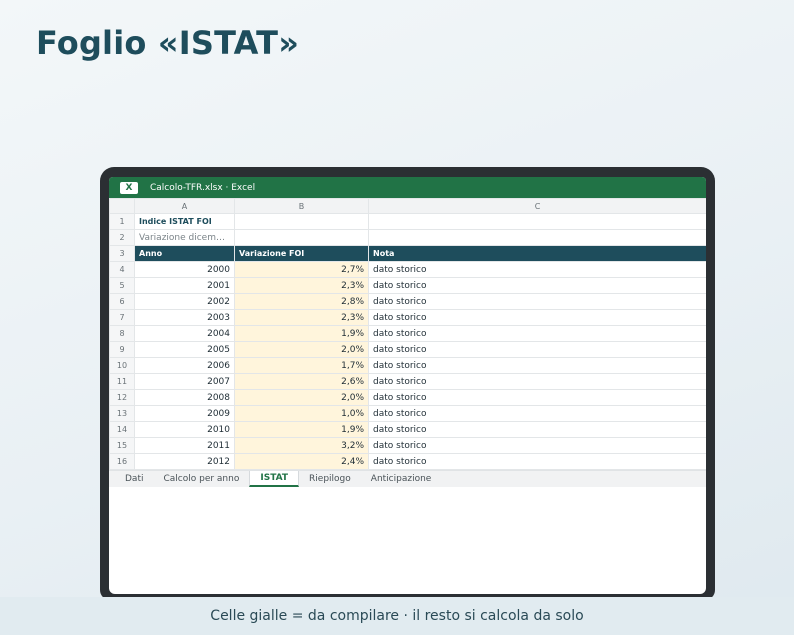  I want to click on table-row: 16 2012 2,4% dato storico, so click(407, 461).